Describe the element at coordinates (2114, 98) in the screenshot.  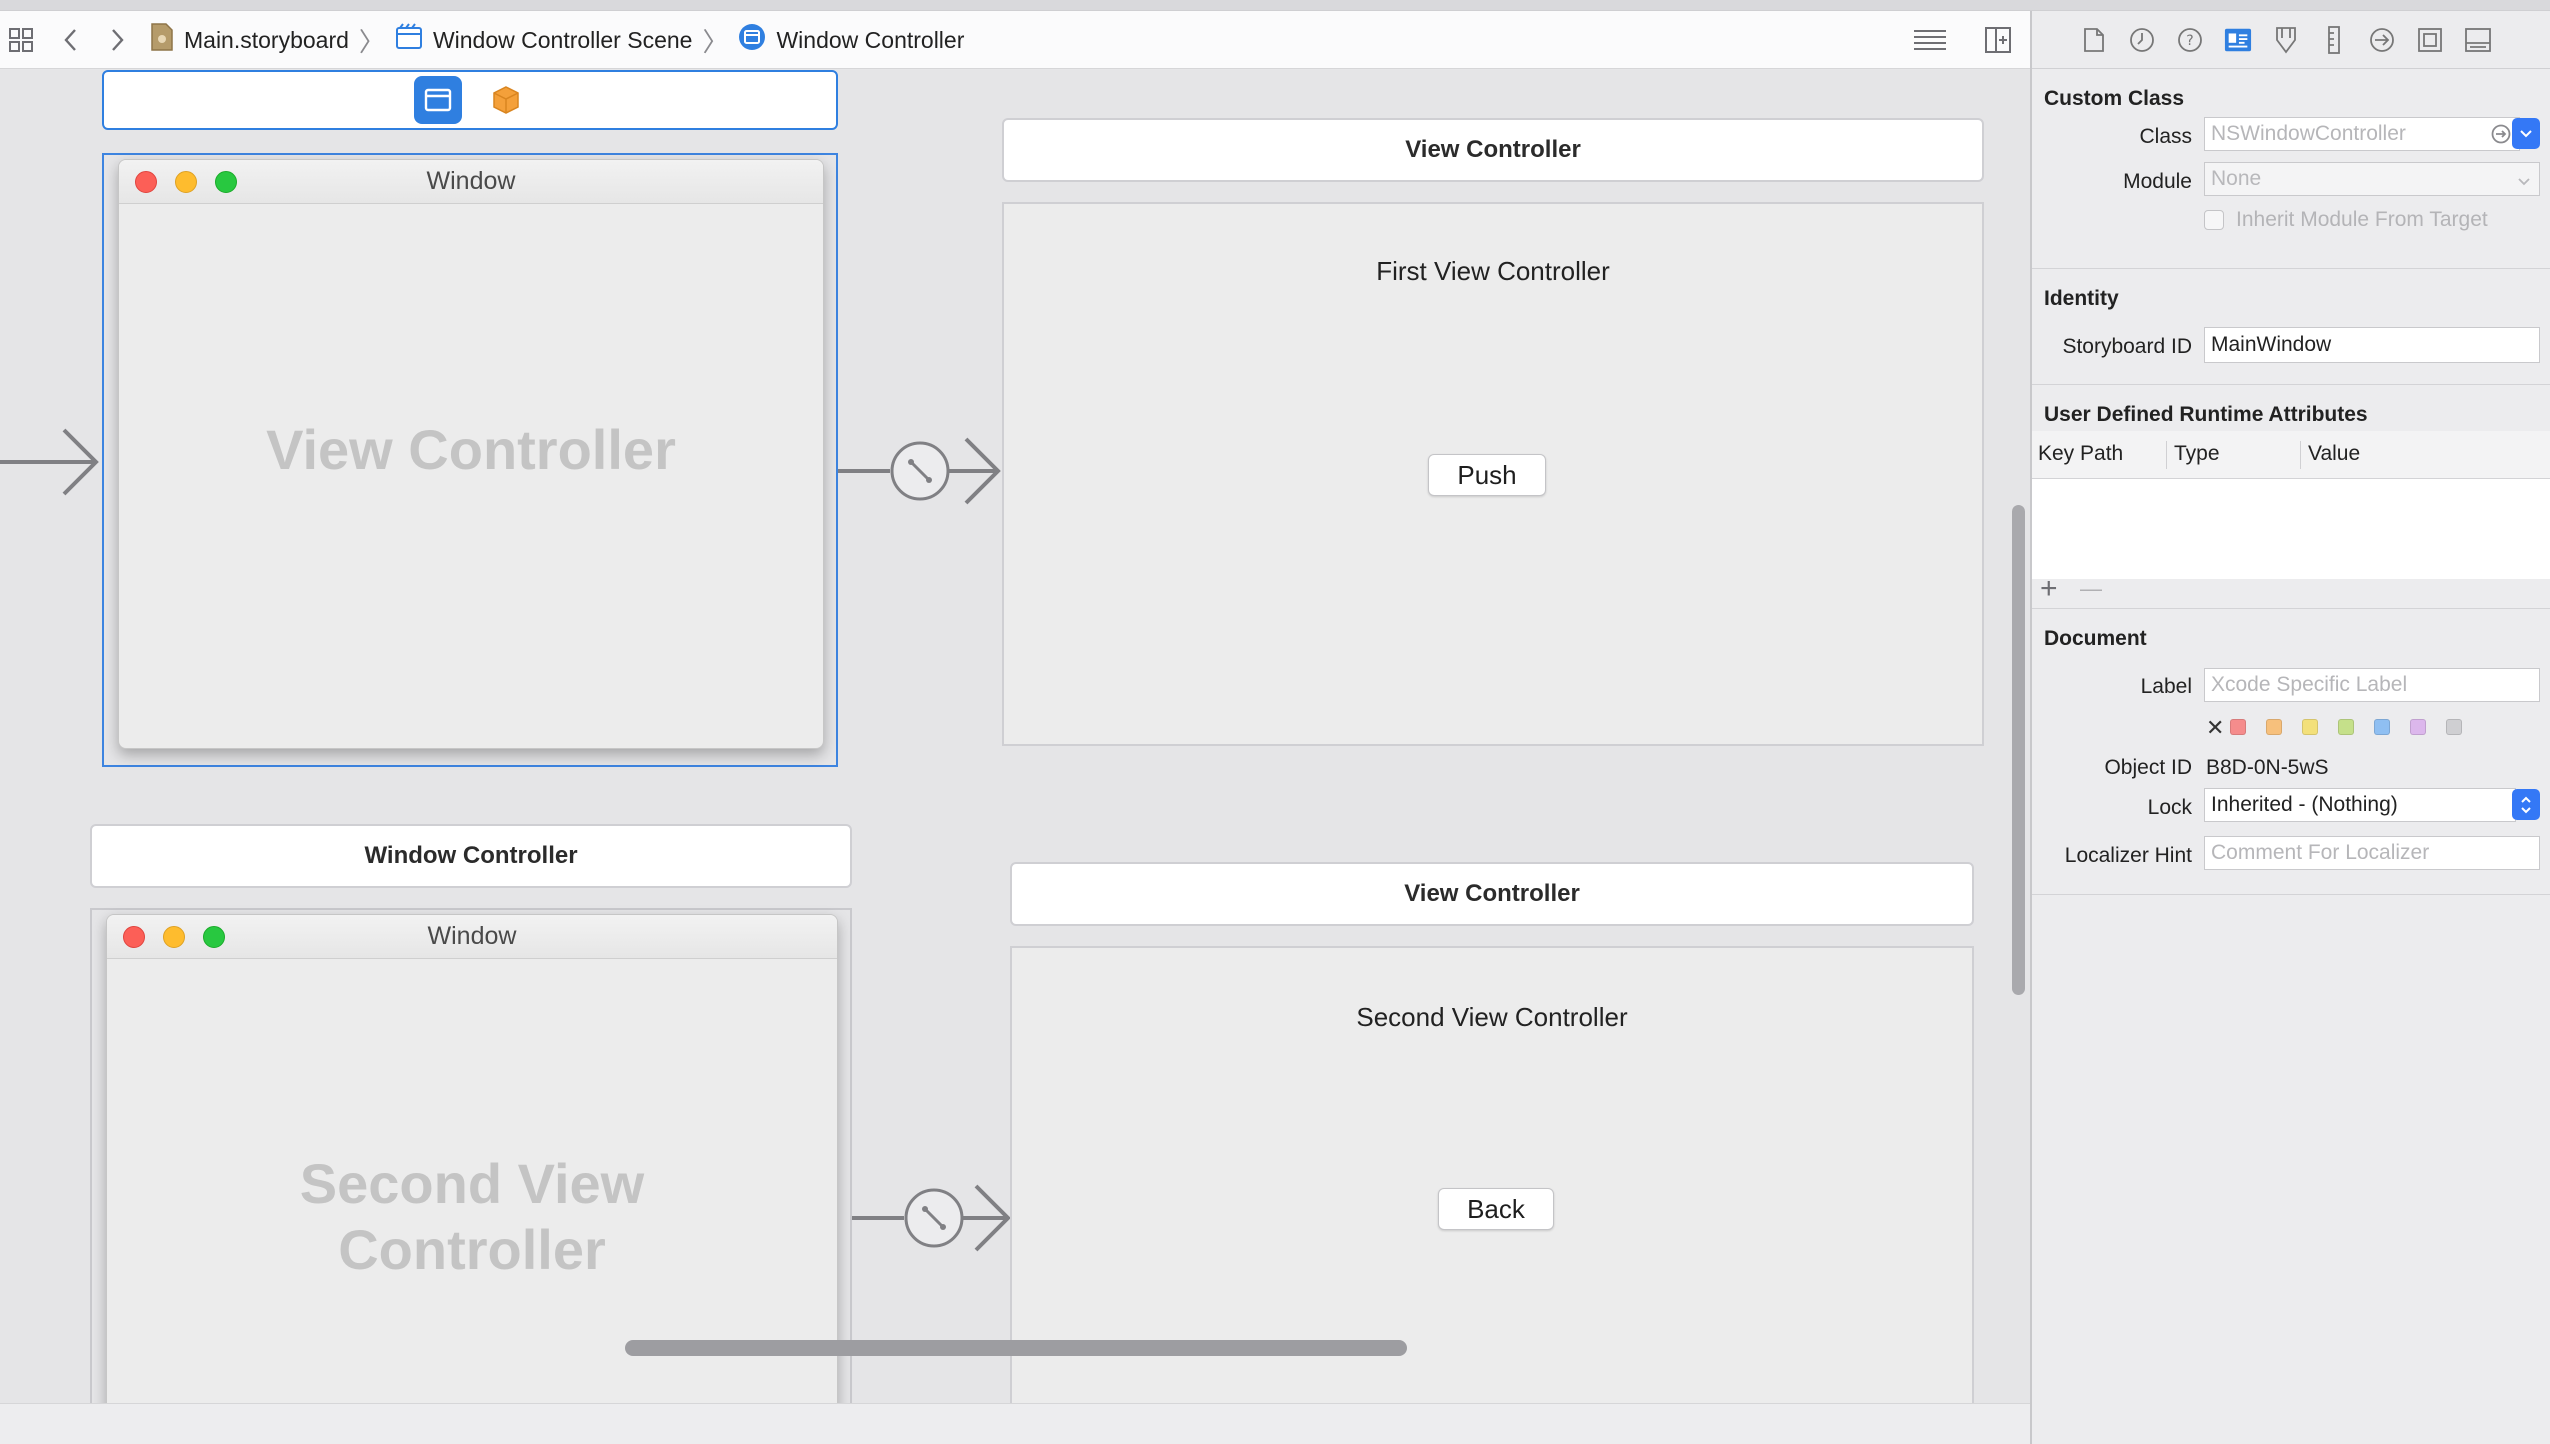
I see `section-title: Custom Class` at that location.